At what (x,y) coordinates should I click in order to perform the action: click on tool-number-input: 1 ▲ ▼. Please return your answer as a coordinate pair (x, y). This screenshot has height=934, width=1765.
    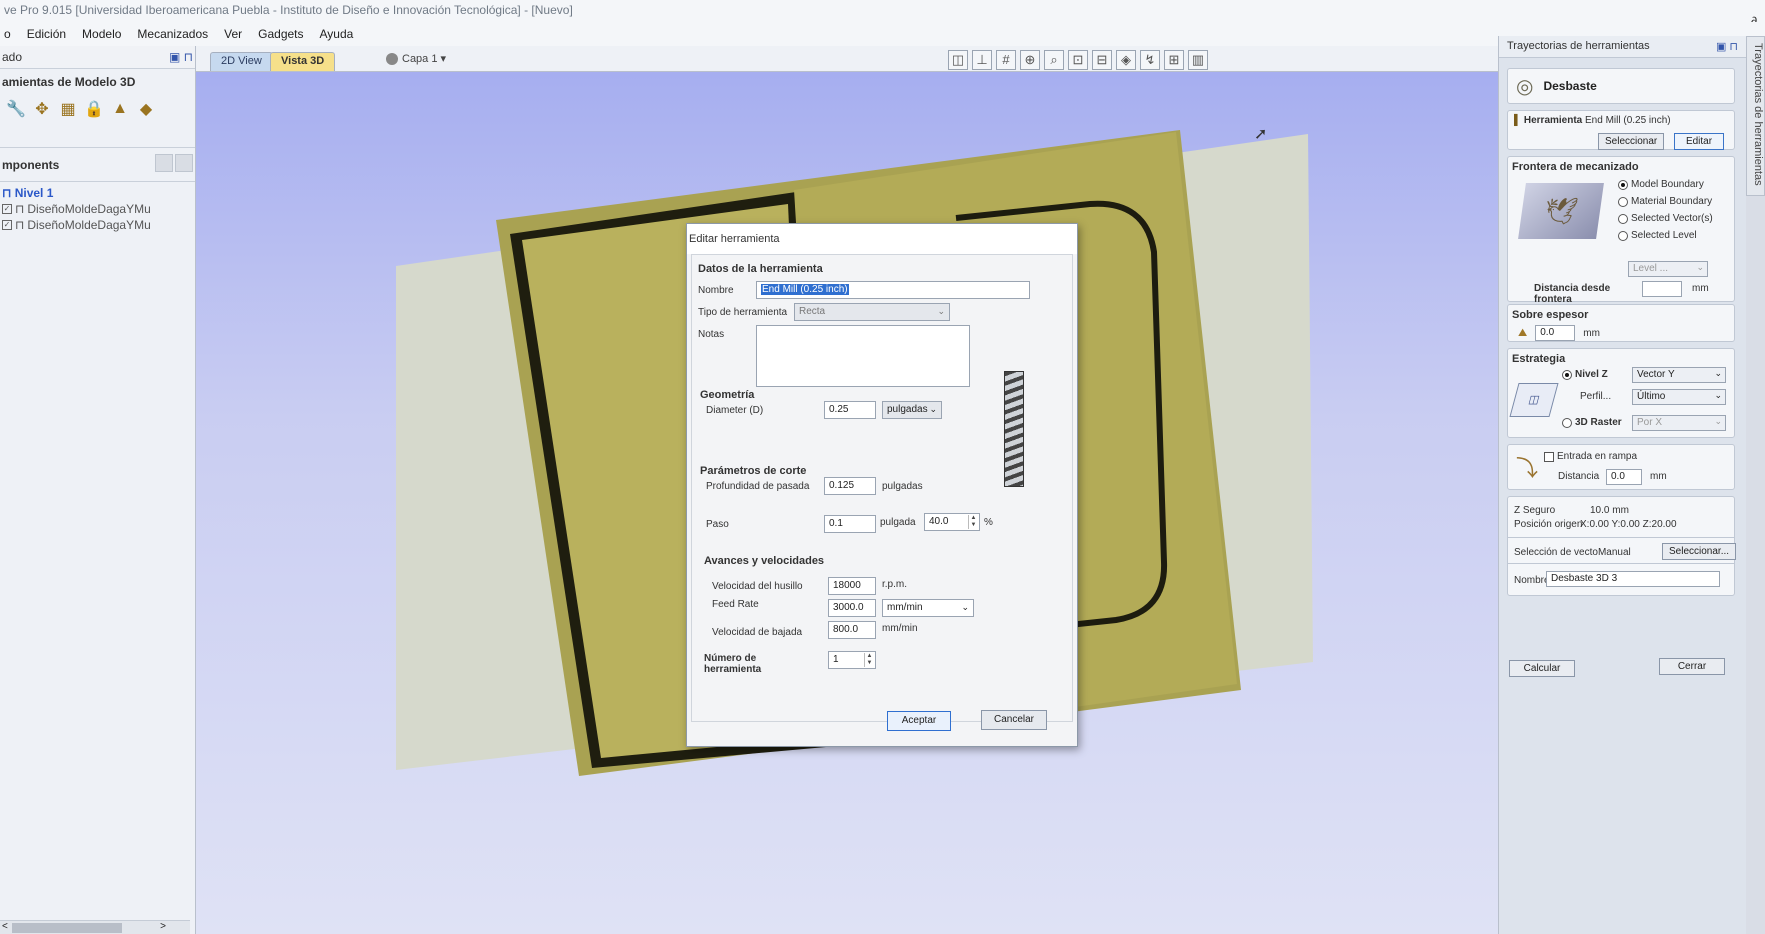
    Looking at the image, I should click on (852, 660).